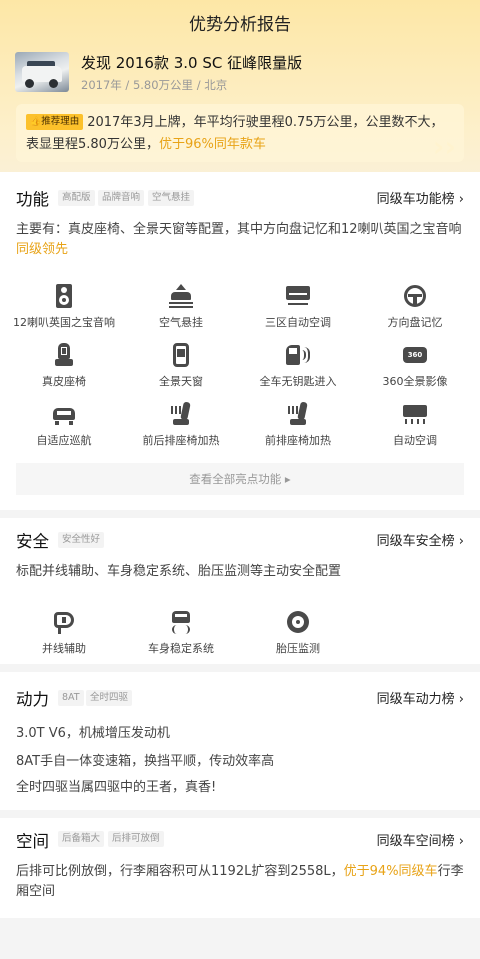  I want to click on function-tag: 空气悬挂, so click(171, 198).